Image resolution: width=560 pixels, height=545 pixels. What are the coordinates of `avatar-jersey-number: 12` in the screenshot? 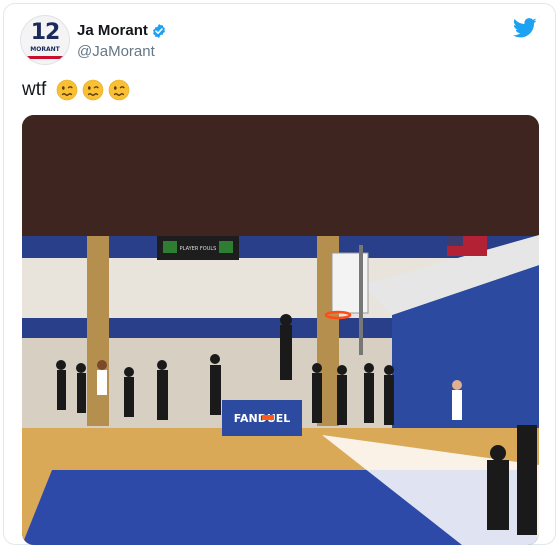 It's located at (45, 32).